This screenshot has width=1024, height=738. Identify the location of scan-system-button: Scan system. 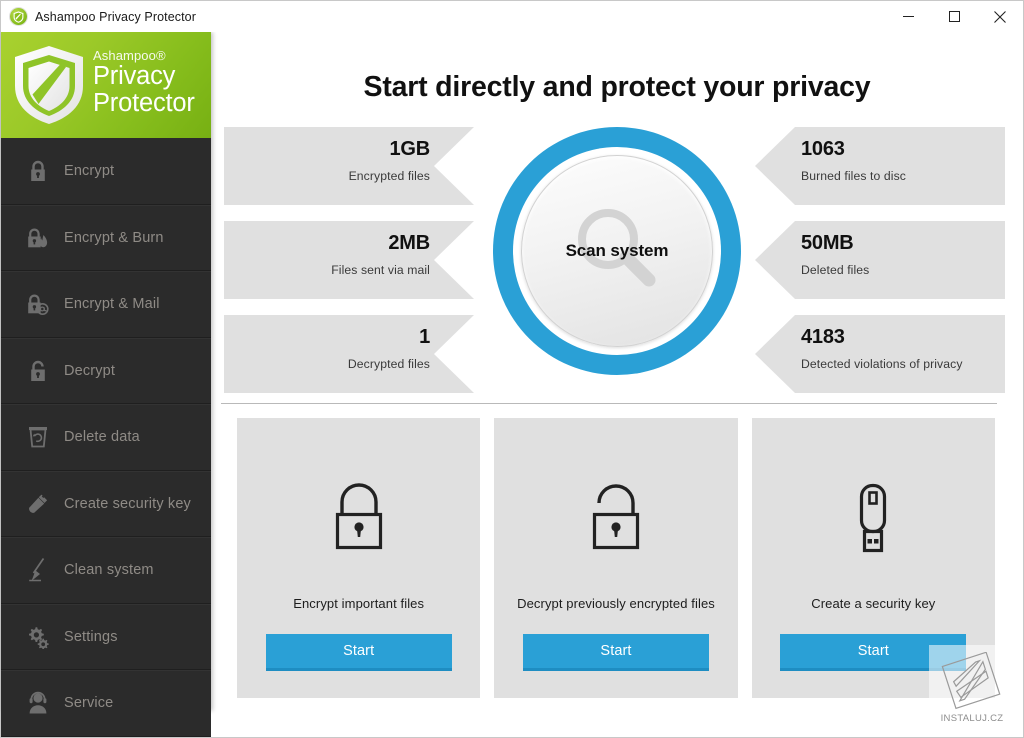
(617, 251).